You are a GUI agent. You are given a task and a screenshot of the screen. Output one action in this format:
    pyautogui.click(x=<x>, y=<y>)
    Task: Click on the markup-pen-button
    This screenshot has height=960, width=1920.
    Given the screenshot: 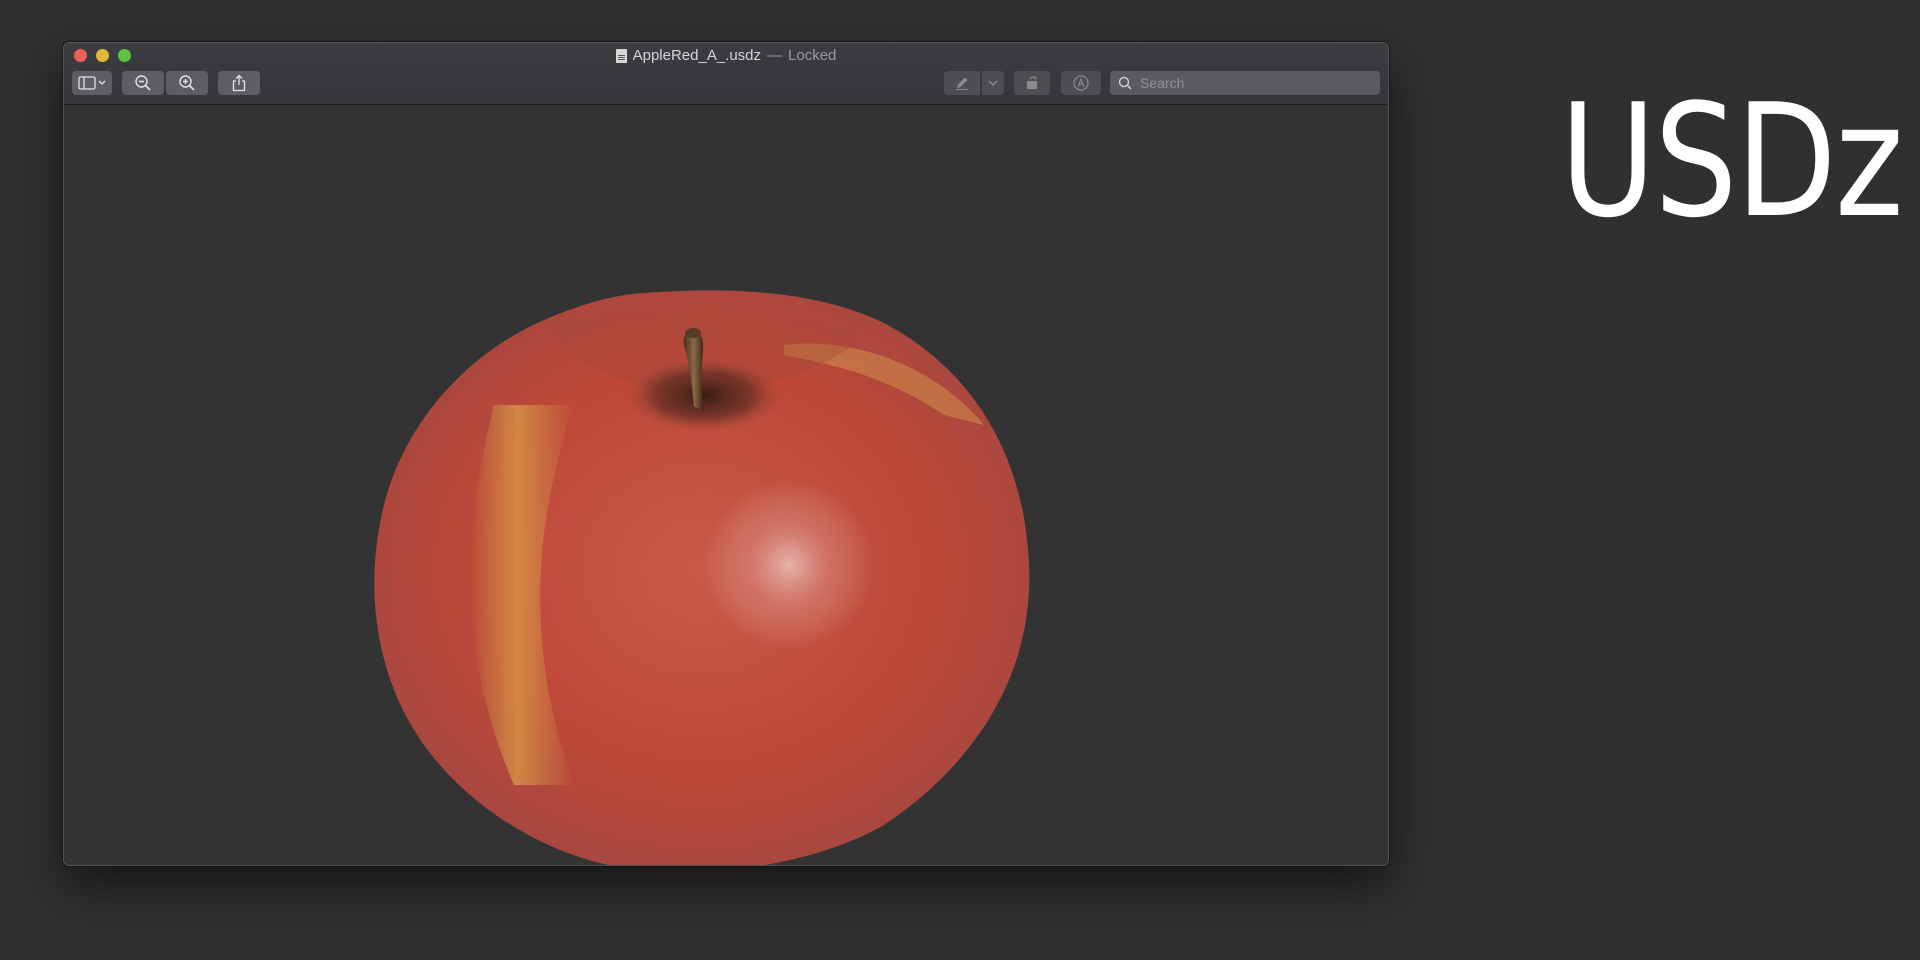 What is the action you would take?
    pyautogui.click(x=962, y=83)
    